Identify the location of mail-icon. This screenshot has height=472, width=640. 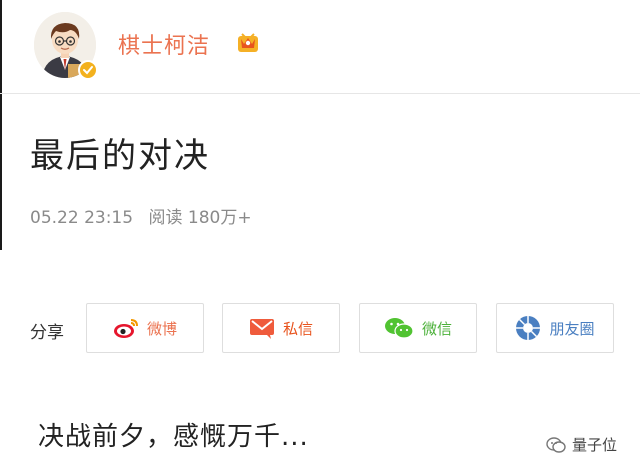
(261, 329).